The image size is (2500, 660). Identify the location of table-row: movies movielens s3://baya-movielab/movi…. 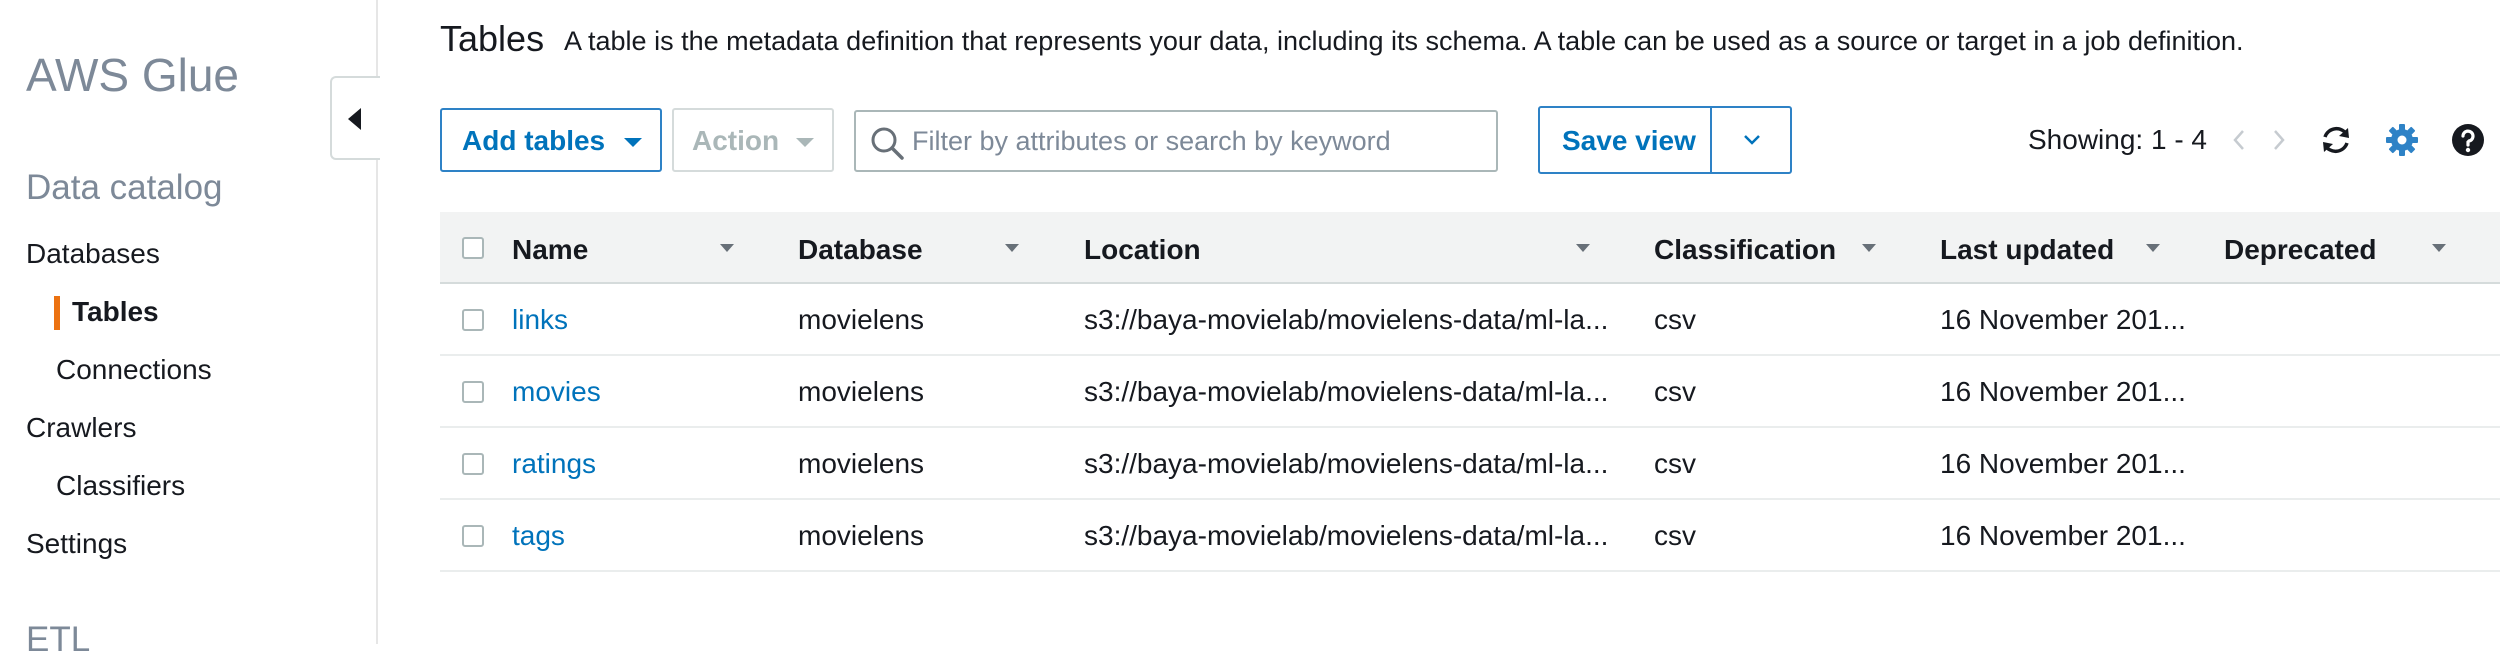
(1470, 392).